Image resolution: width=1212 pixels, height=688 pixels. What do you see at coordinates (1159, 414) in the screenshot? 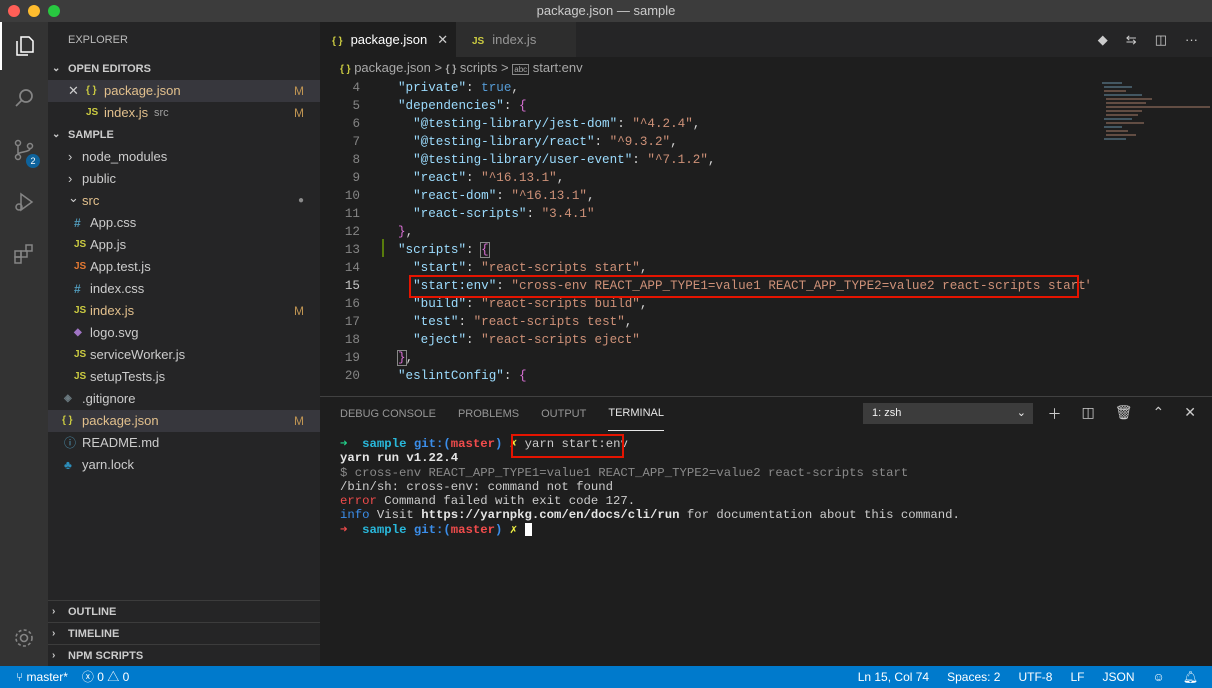
I see `maximize-panel-icon: ⌃` at bounding box center [1159, 414].